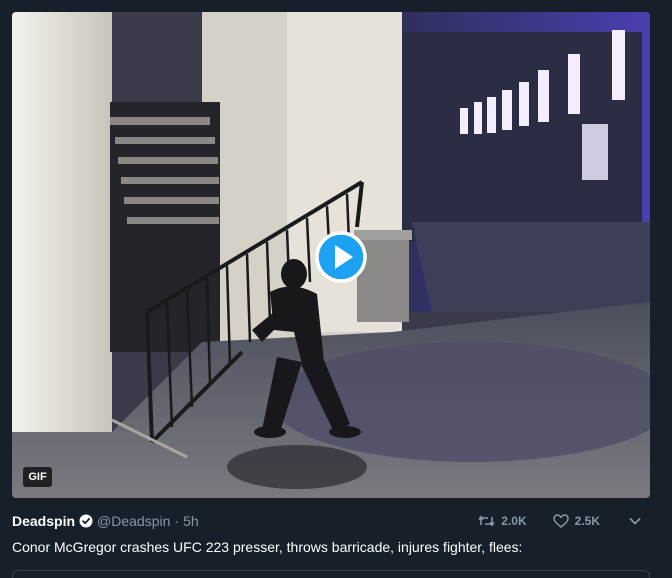 The width and height of the screenshot is (672, 578). What do you see at coordinates (587, 521) in the screenshot?
I see `like-count: 2.5K` at bounding box center [587, 521].